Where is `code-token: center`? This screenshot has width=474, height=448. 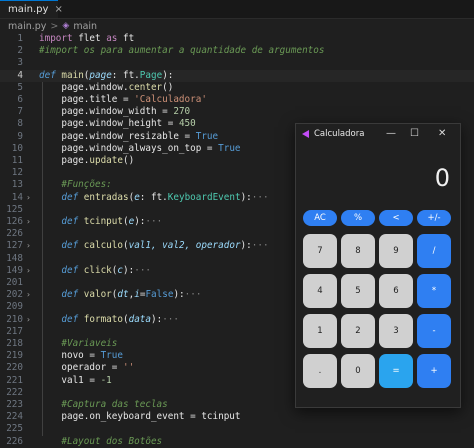
code-token: center is located at coordinates (145, 87).